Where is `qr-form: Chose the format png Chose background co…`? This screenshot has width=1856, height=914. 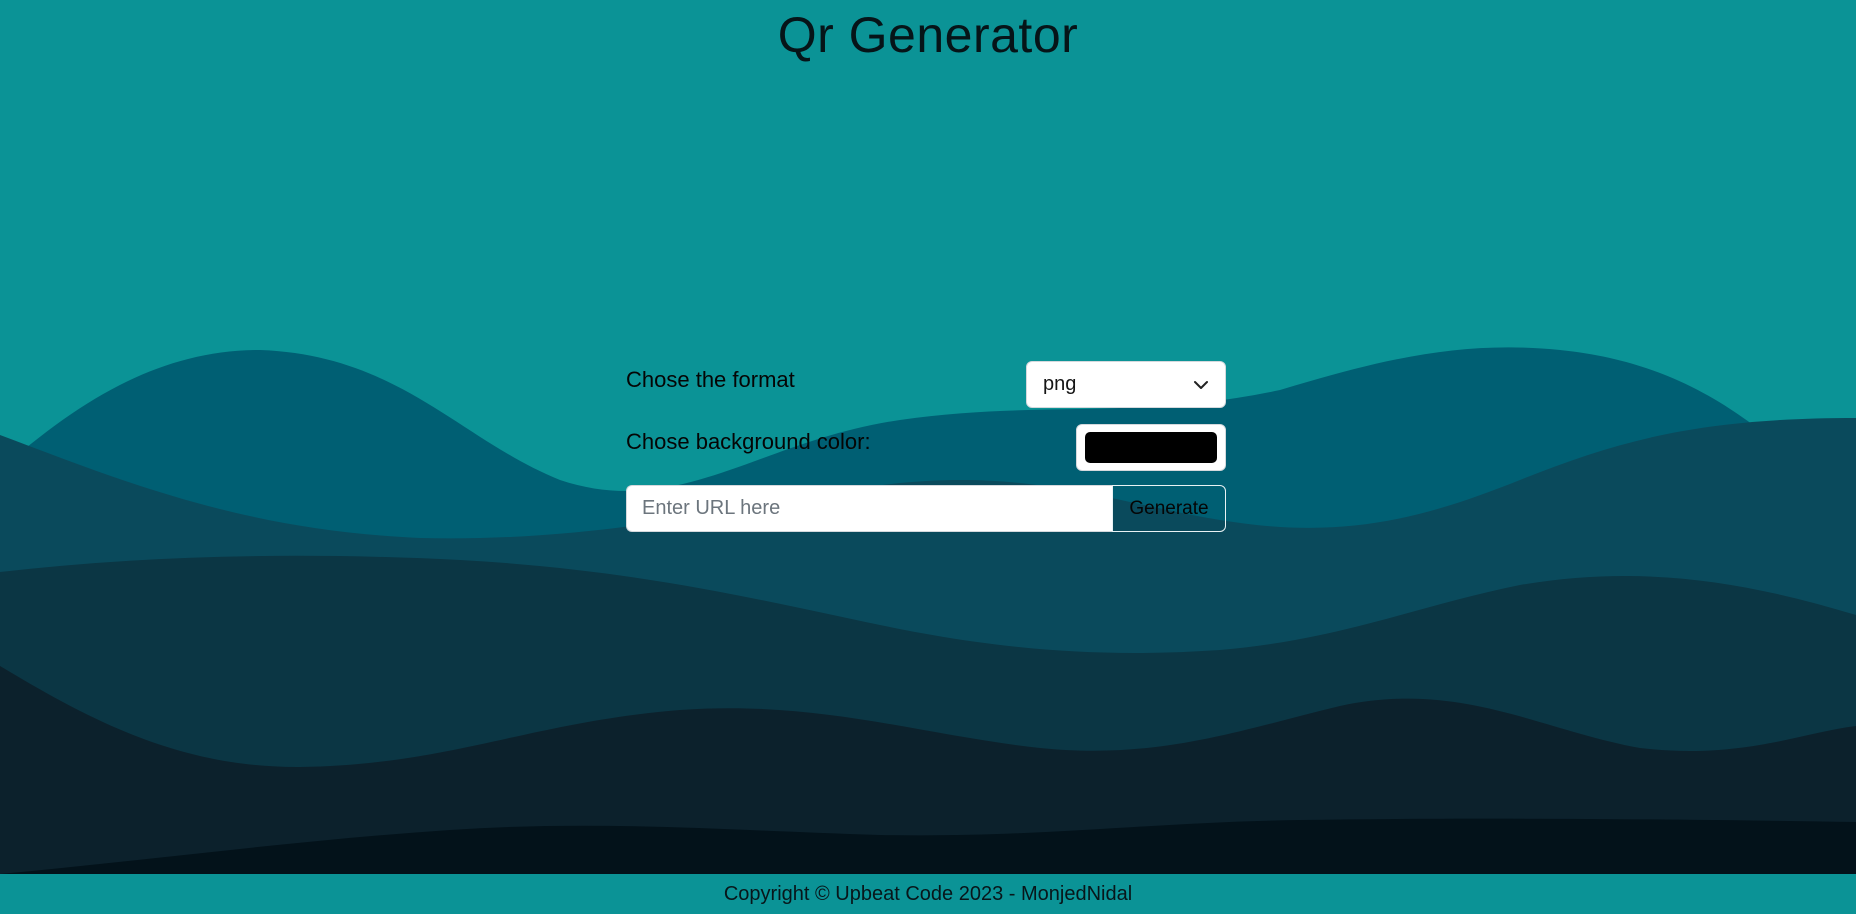 qr-form: Chose the format png Chose background co… is located at coordinates (926, 446).